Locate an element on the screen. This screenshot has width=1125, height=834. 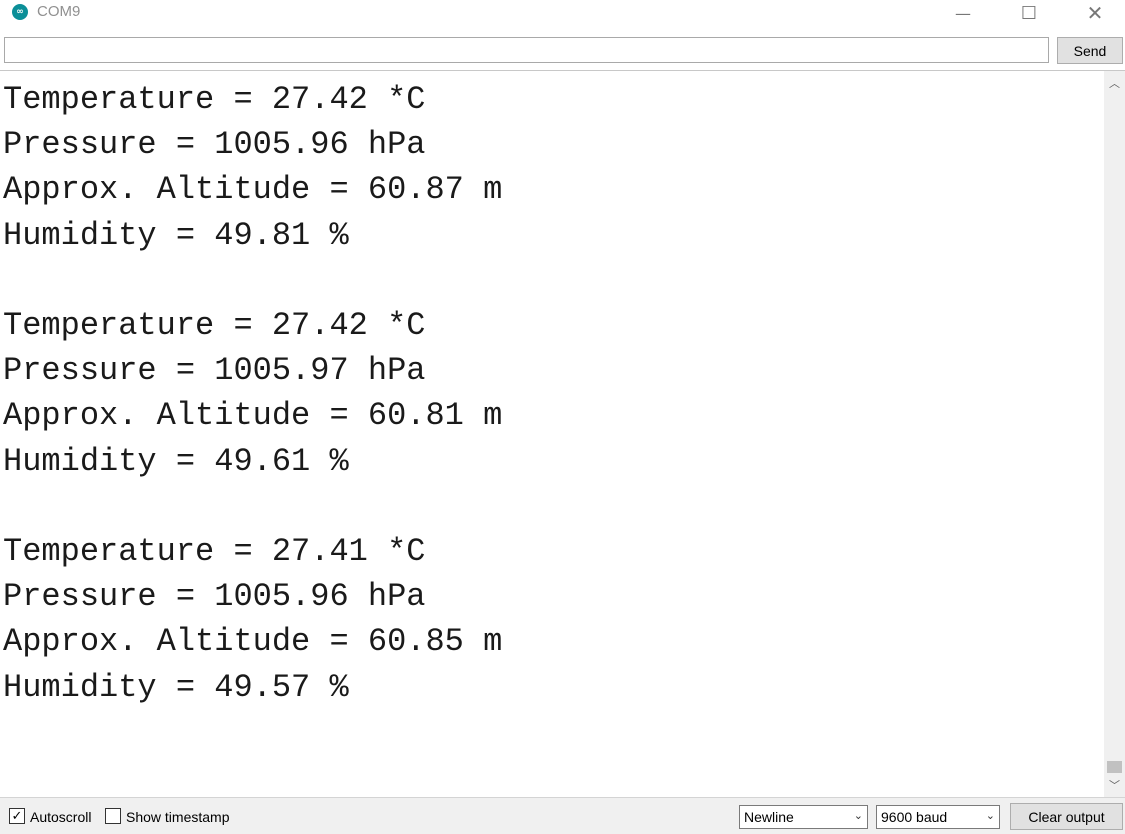
vertical-scrollbar: ︿ ﹀ is located at coordinates (1114, 434).